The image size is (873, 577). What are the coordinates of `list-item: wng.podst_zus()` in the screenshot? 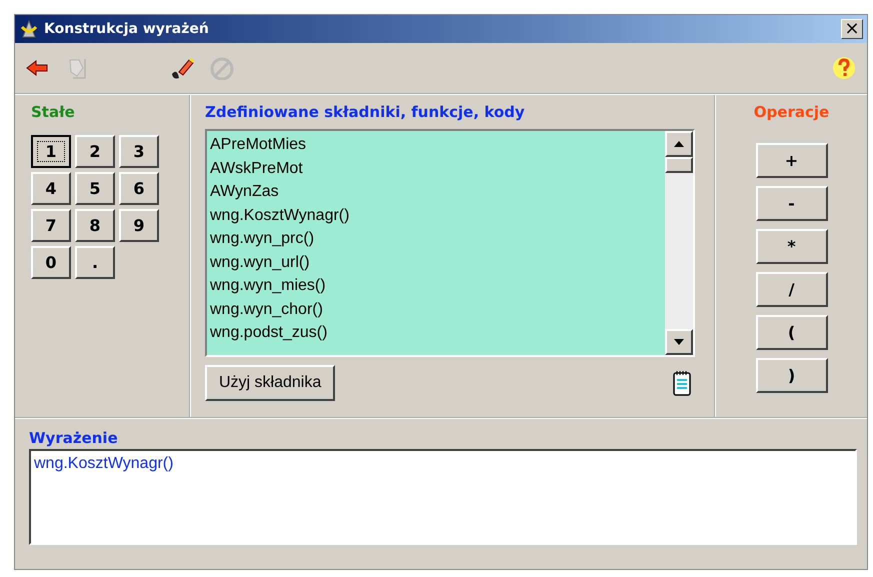 It's located at (436, 332).